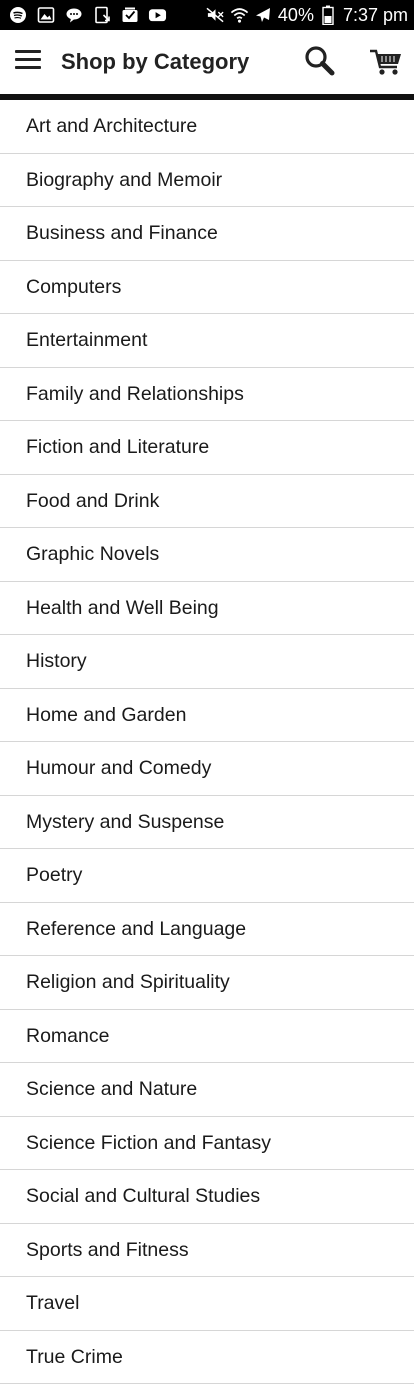 The height and width of the screenshot is (1384, 414). What do you see at coordinates (128, 982) in the screenshot?
I see `category-label: Religion and Spirituality` at bounding box center [128, 982].